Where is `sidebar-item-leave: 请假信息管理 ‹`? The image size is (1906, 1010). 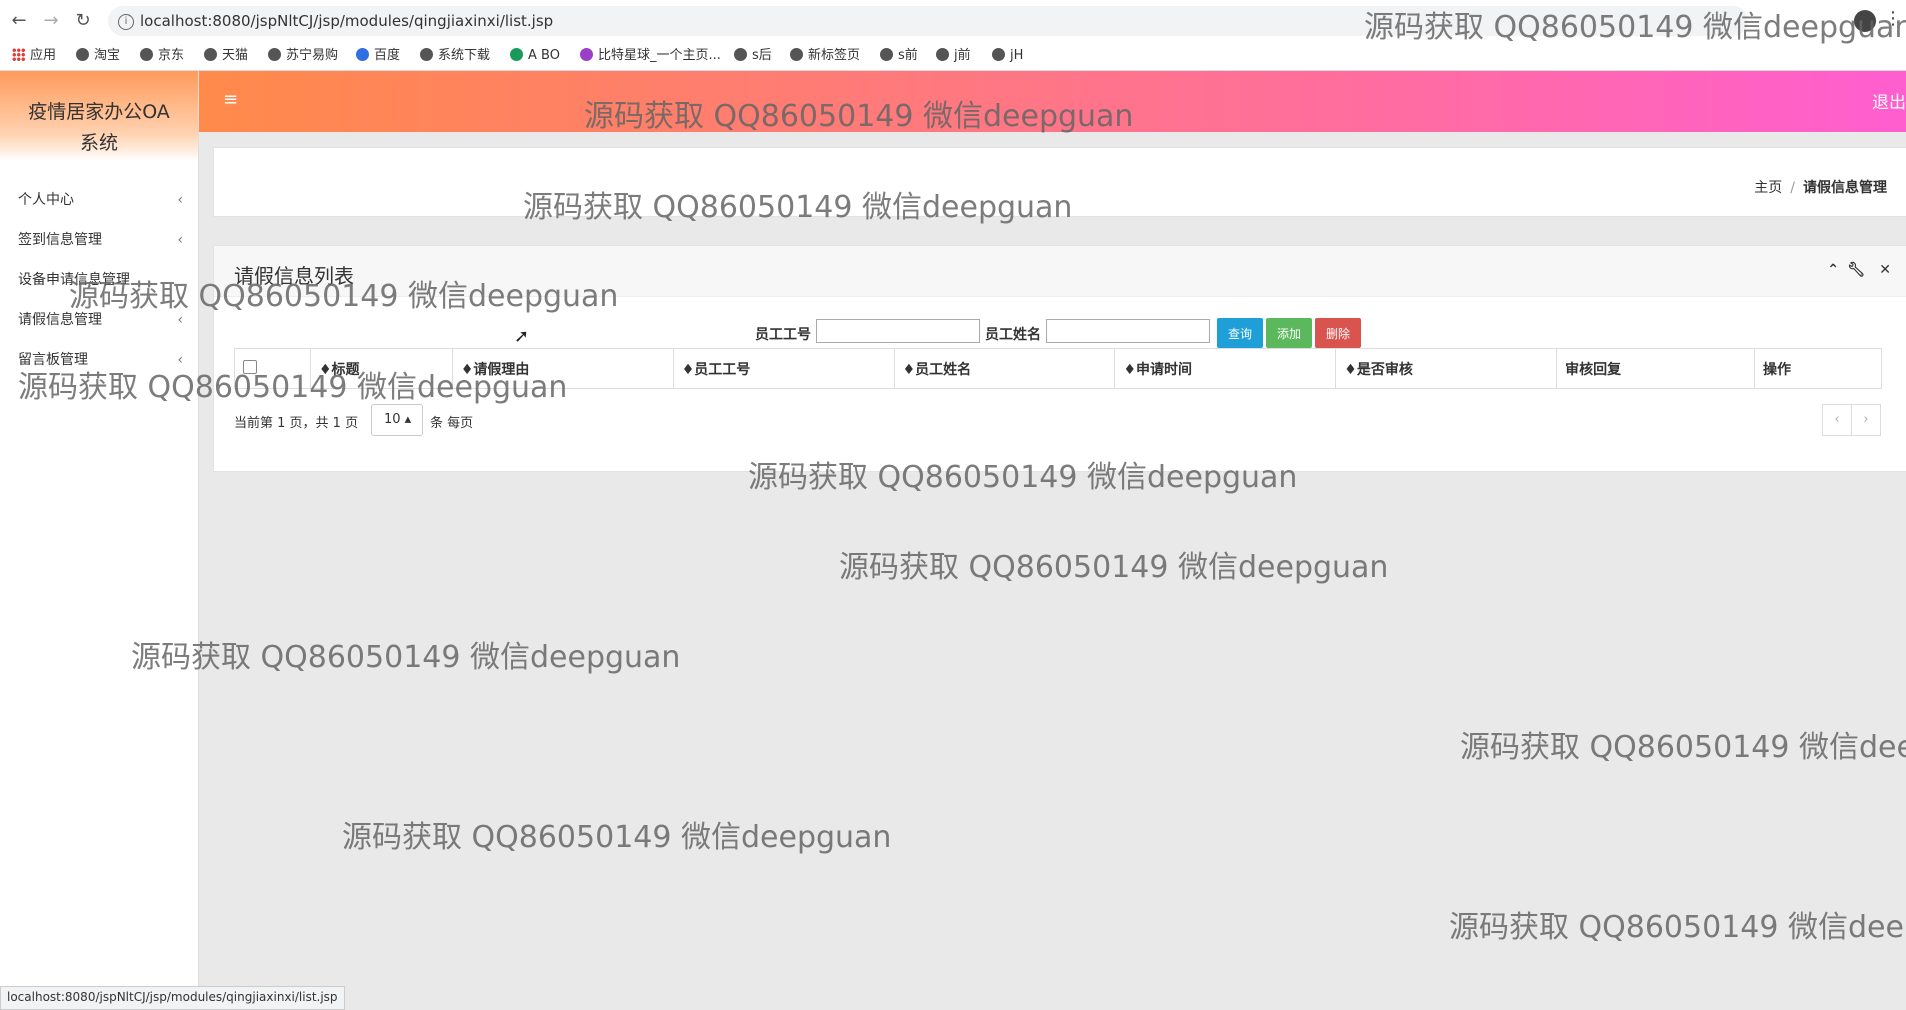
sidebar-item-leave: 请假信息管理 ‹ is located at coordinates (100, 320).